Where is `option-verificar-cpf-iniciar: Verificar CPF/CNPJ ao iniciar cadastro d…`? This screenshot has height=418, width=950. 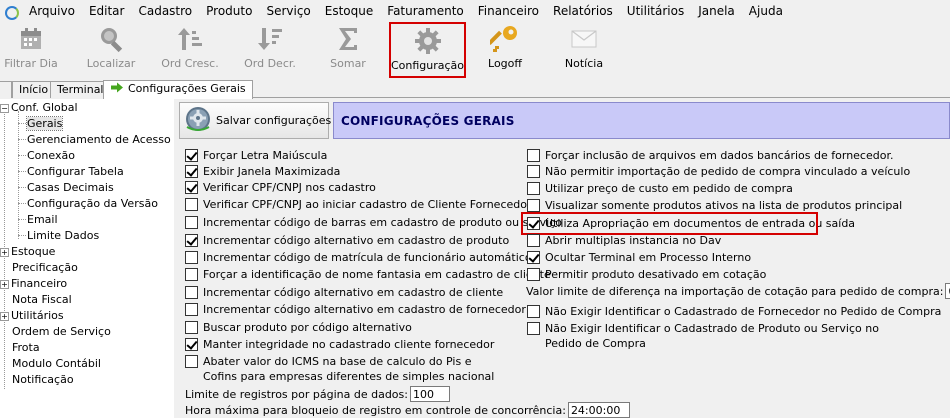
option-verificar-cpf-iniciar: Verificar CPF/CNPJ ao iniciar cadastro d… is located at coordinates (358, 204).